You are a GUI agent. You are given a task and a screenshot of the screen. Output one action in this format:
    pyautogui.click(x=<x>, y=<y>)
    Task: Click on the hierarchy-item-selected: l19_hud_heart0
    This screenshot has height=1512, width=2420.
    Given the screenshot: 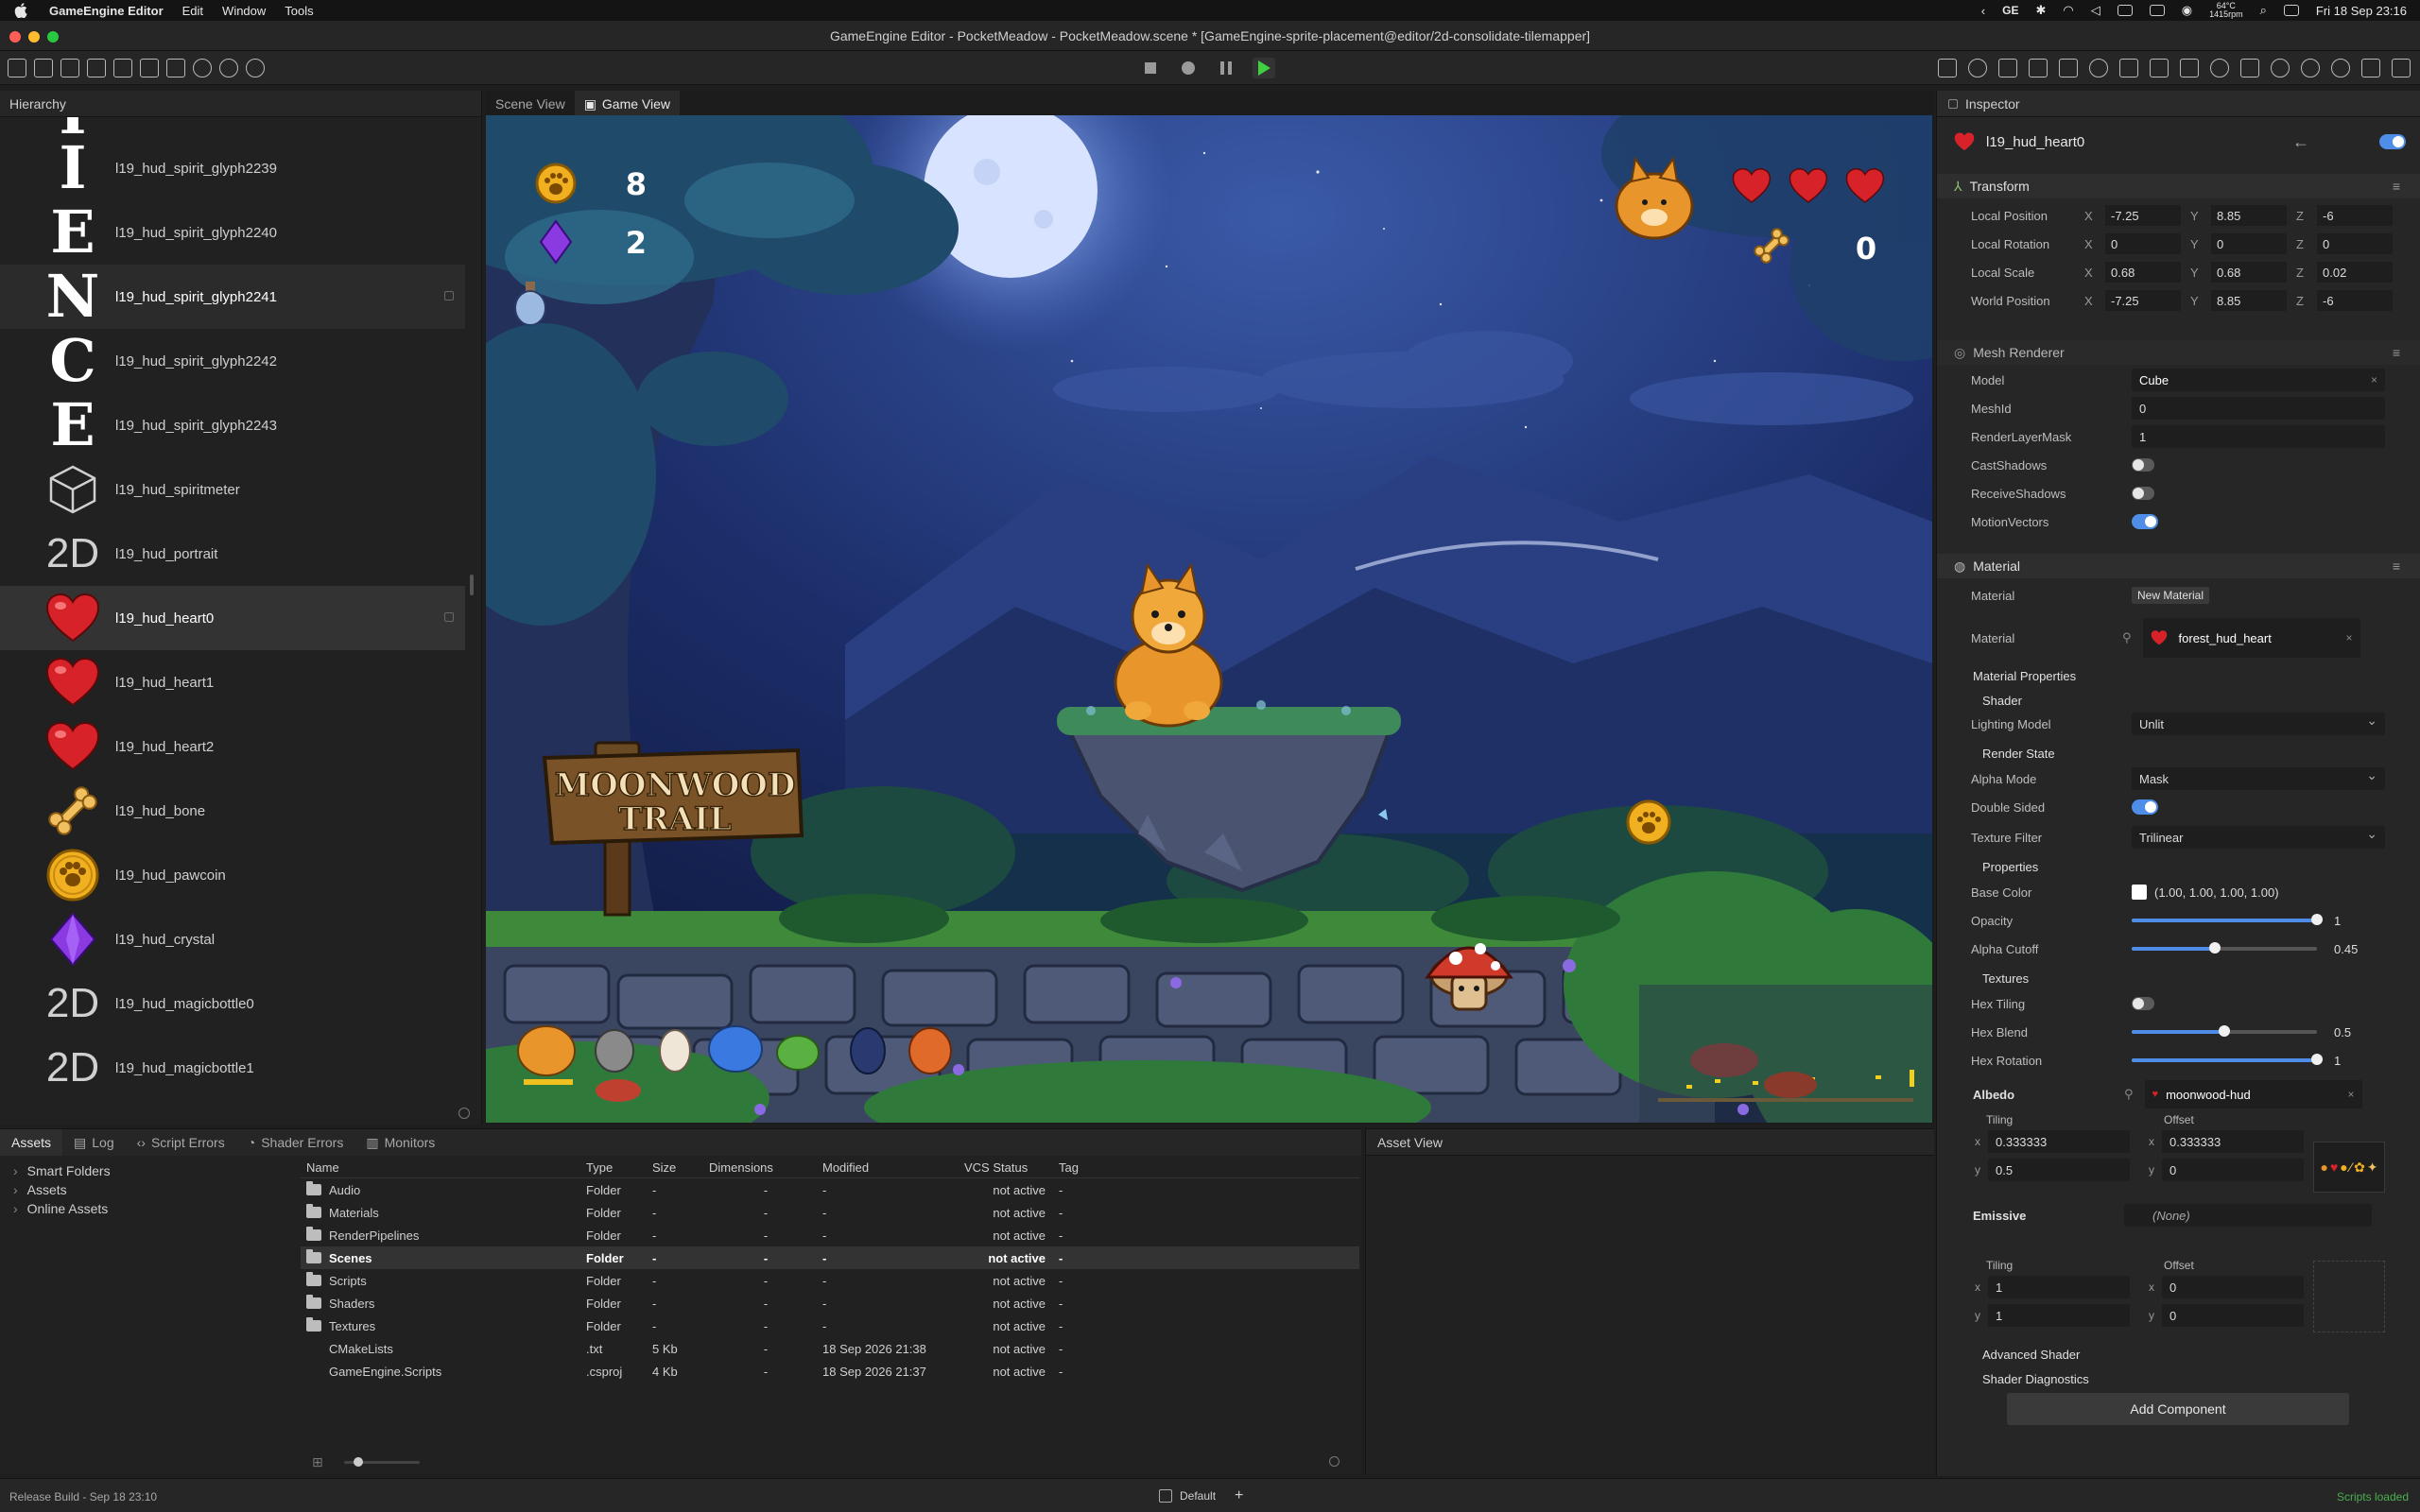 What is the action you would take?
    pyautogui.click(x=233, y=618)
    